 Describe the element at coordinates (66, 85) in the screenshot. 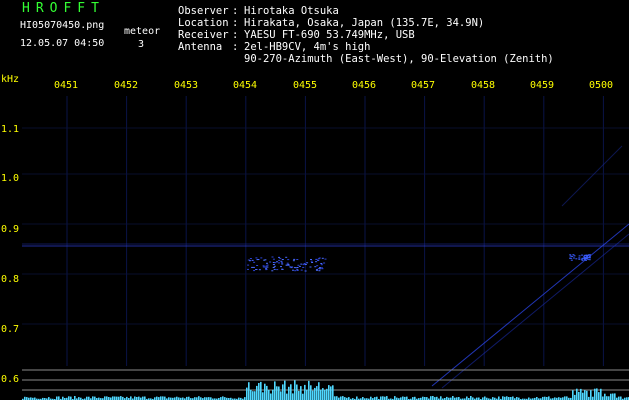

I see `time-label: 0451` at that location.